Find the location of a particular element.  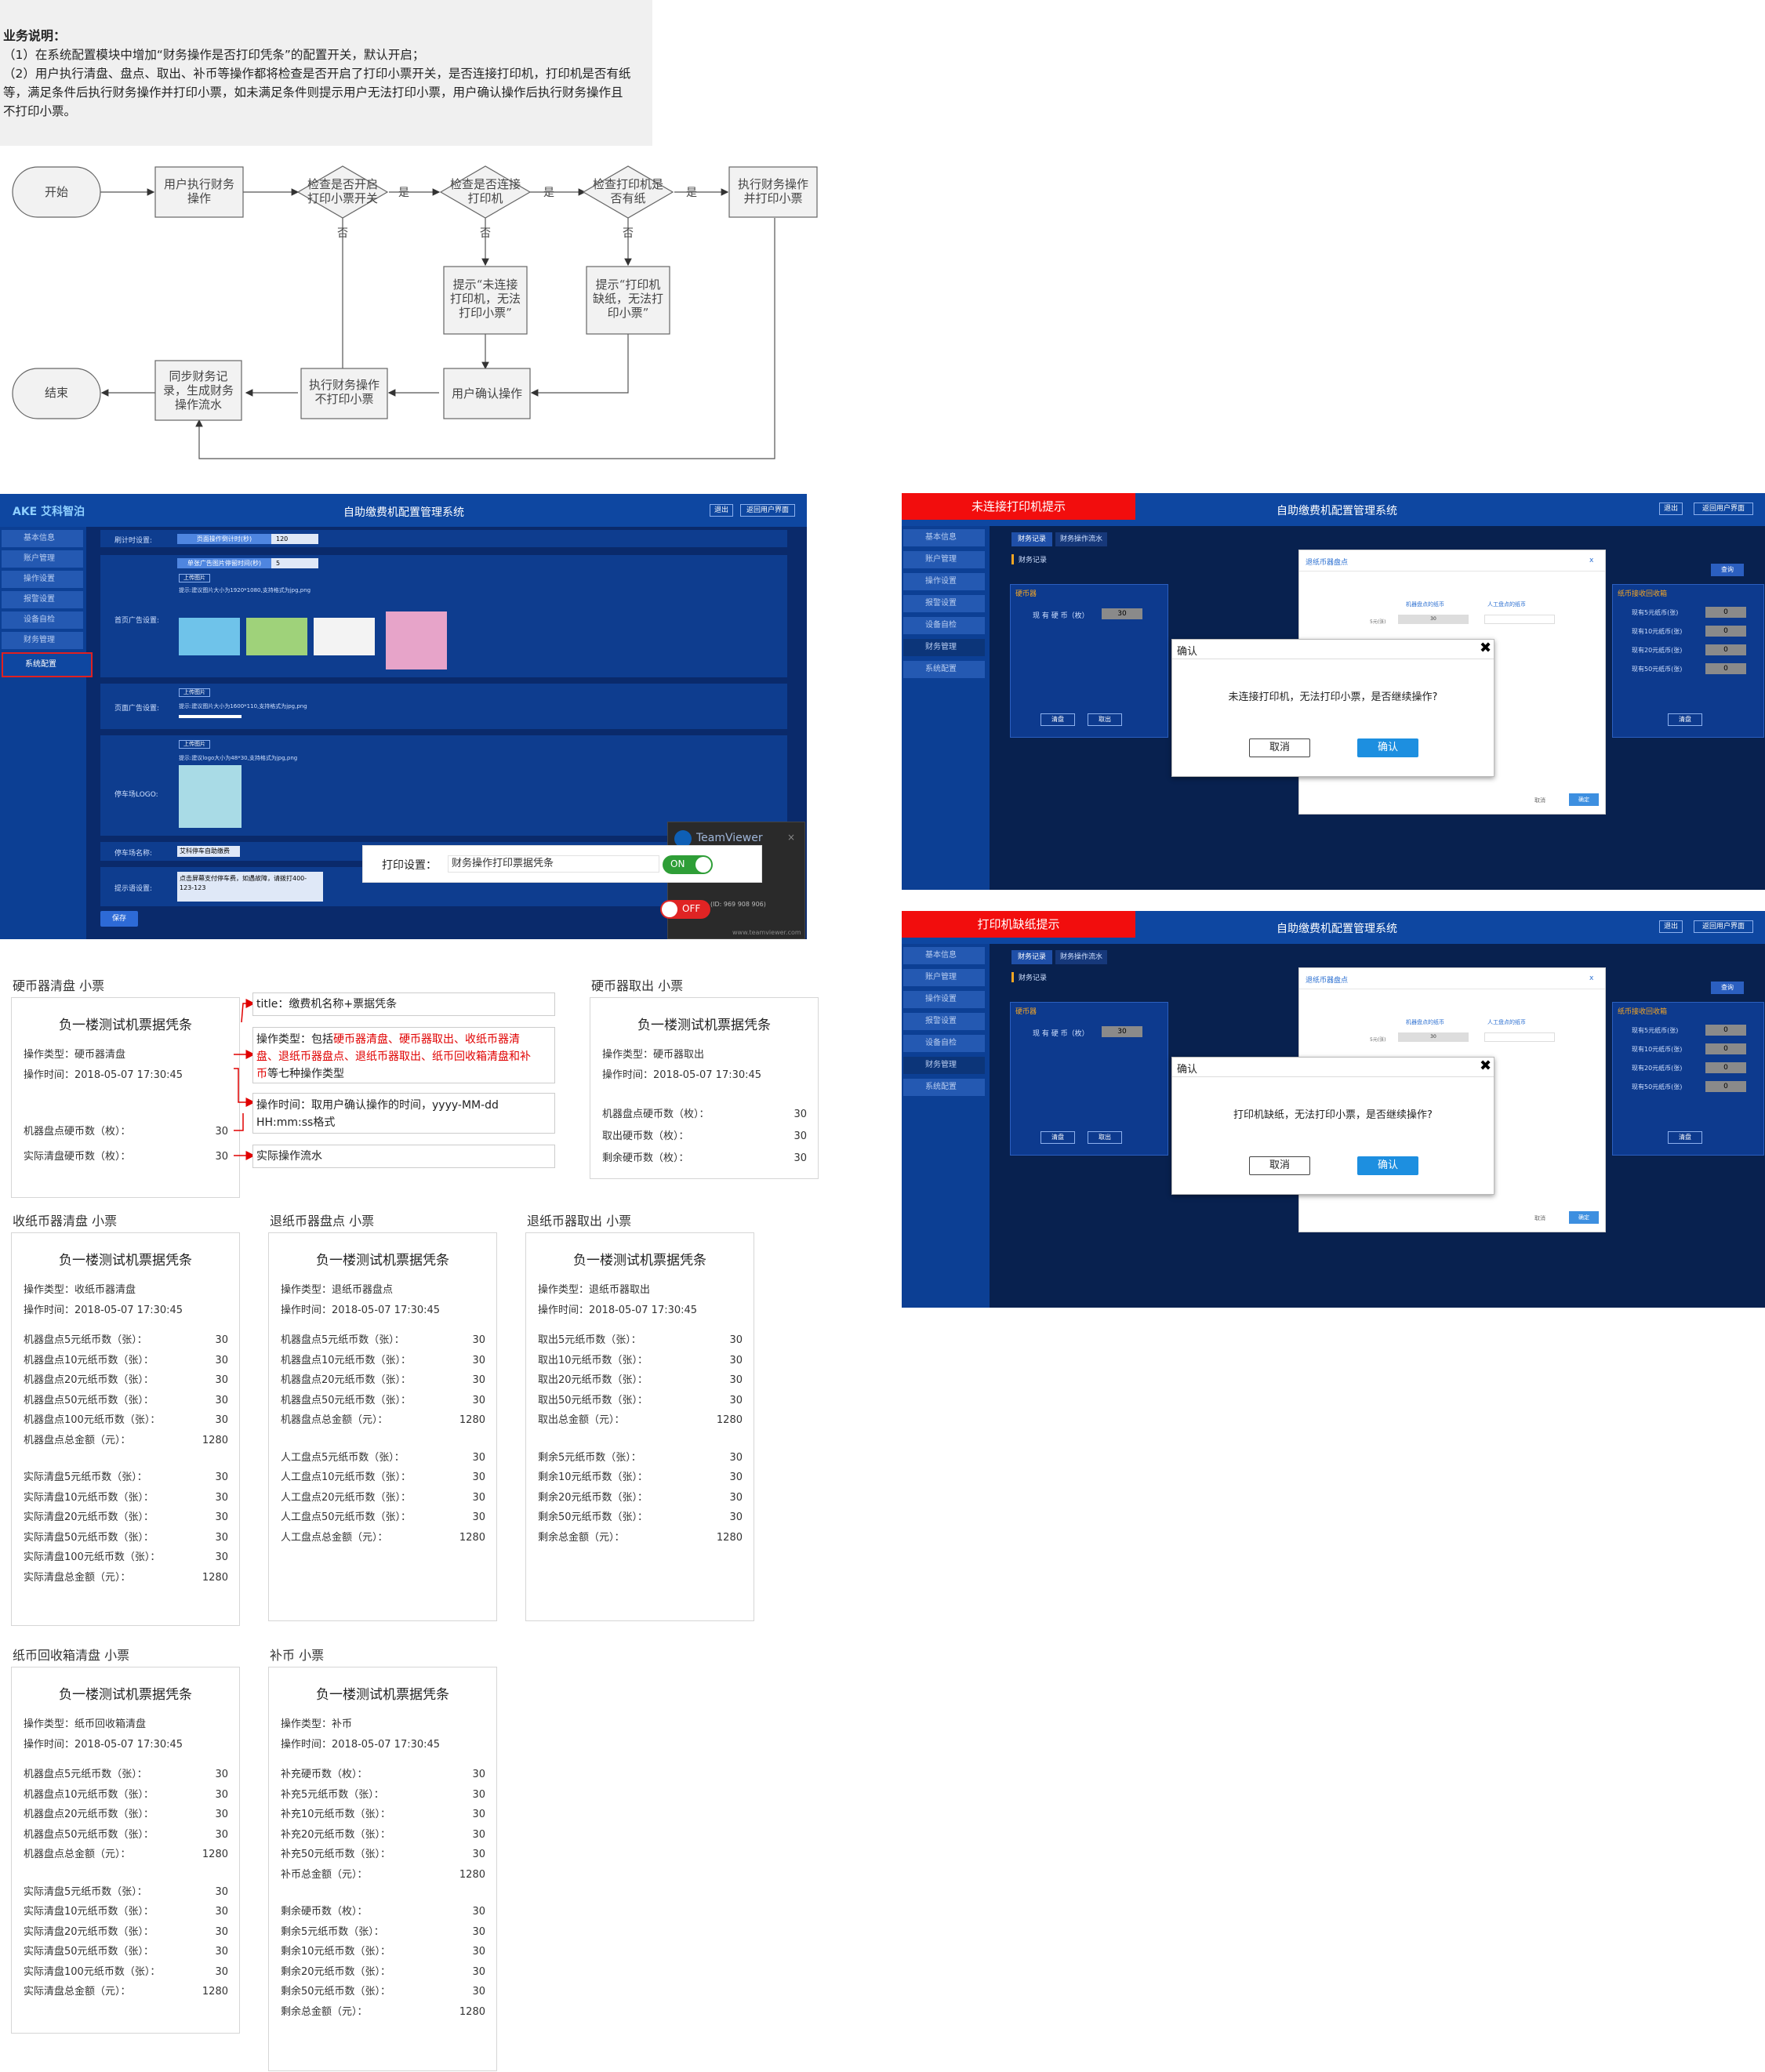

receipt-row: 取出20元纸币数（张）： 30 is located at coordinates (640, 1380).